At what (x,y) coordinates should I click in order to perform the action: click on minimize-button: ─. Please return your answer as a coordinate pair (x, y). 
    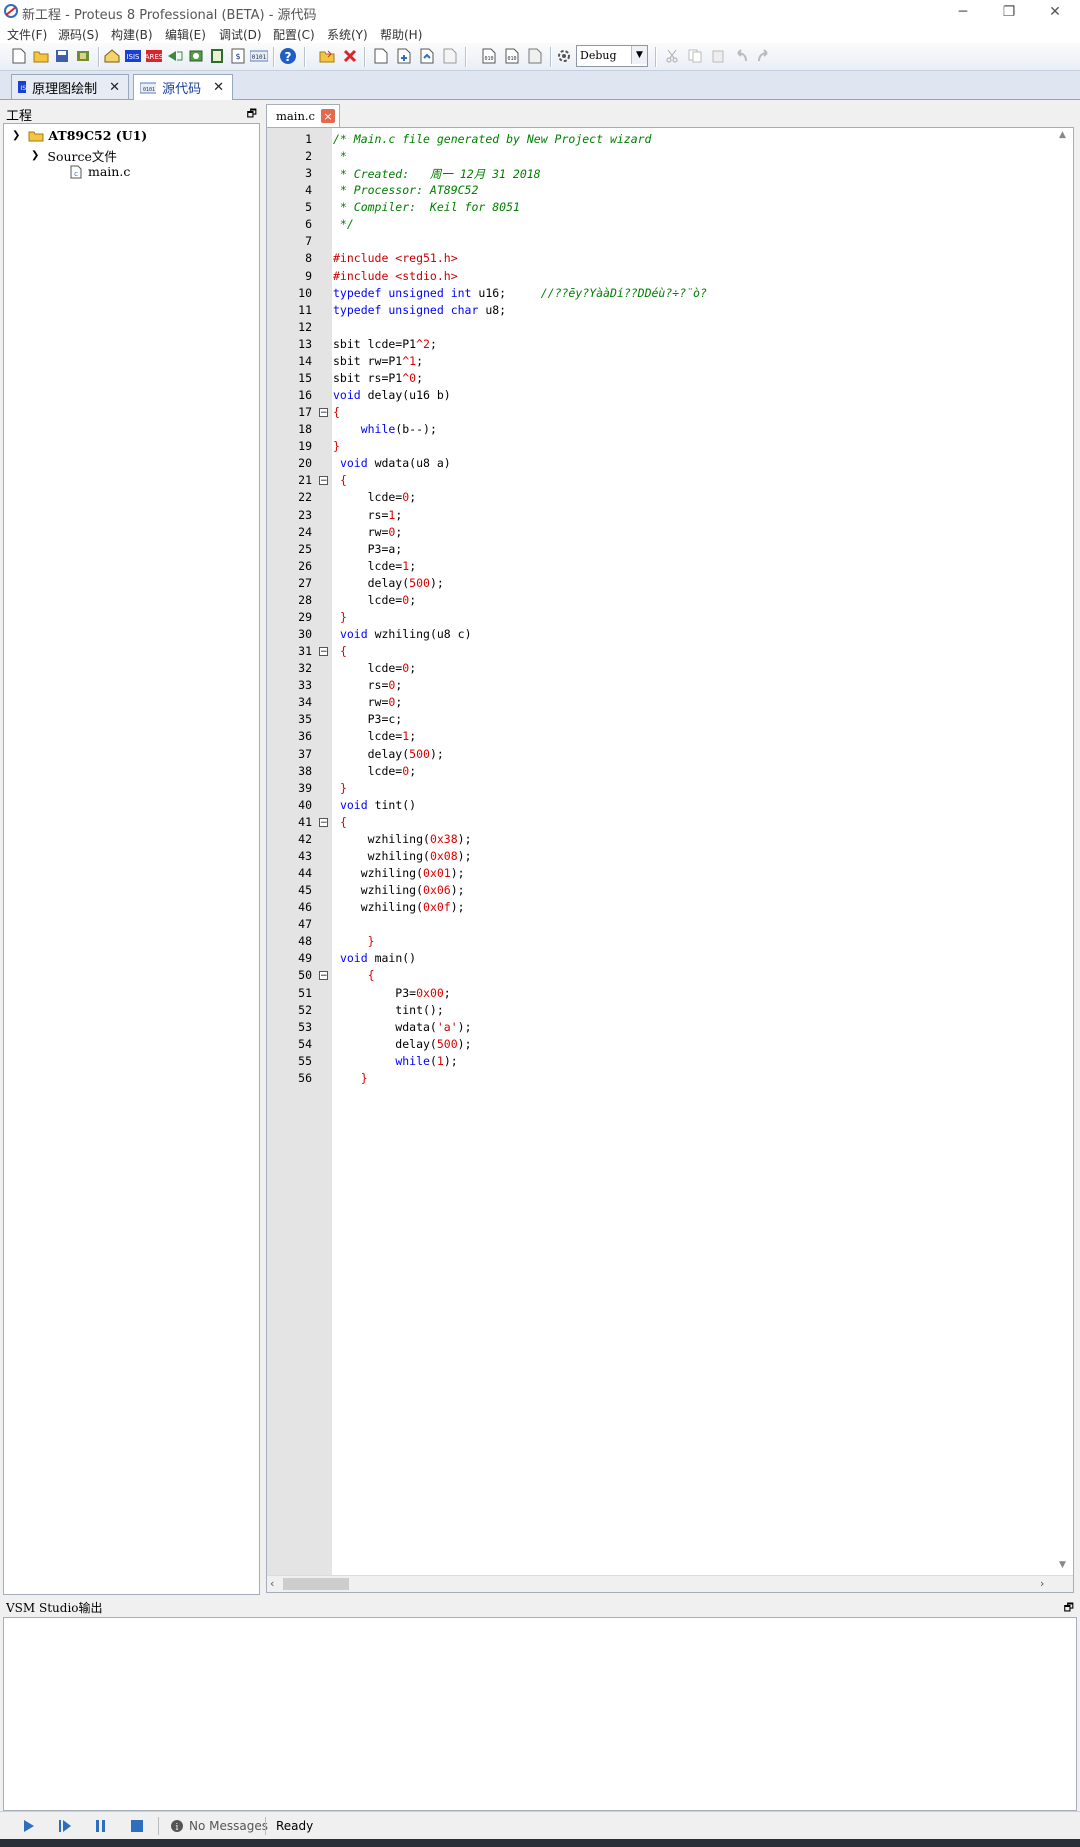
    Looking at the image, I should click on (963, 12).